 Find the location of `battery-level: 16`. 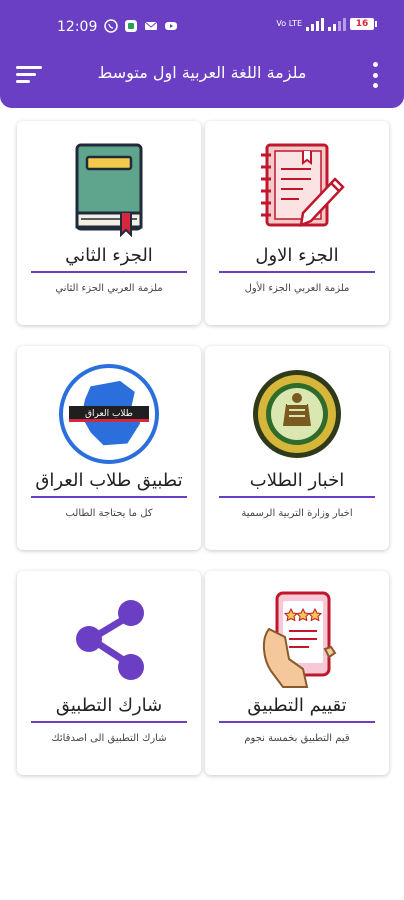

battery-level: 16 is located at coordinates (362, 24).